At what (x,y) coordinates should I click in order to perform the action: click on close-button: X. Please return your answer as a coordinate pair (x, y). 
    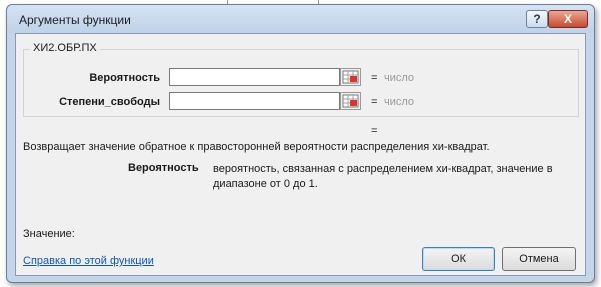
    Looking at the image, I should click on (568, 19).